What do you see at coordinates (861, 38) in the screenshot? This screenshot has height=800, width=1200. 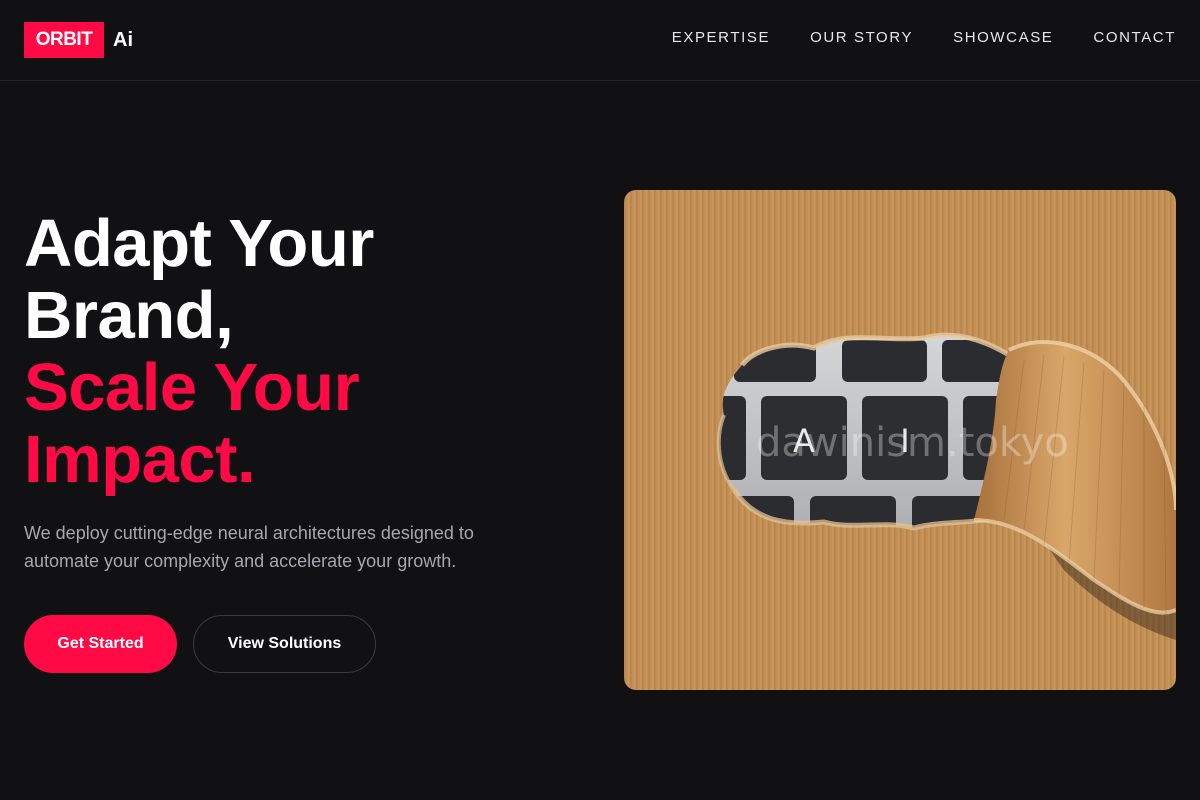 I see `nav-item-our-story: OUR STORY` at bounding box center [861, 38].